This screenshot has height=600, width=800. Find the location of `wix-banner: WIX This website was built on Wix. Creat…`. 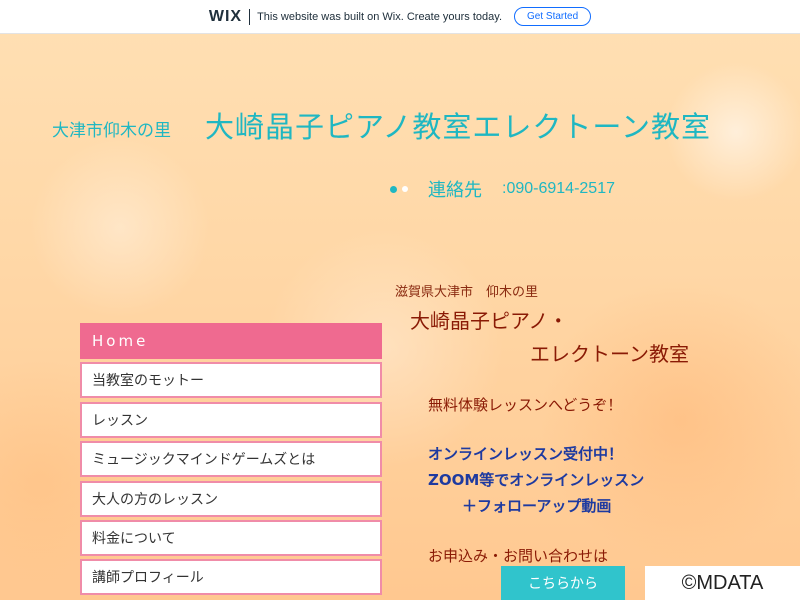

wix-banner: WIX This website was built on Wix. Creat… is located at coordinates (400, 17).